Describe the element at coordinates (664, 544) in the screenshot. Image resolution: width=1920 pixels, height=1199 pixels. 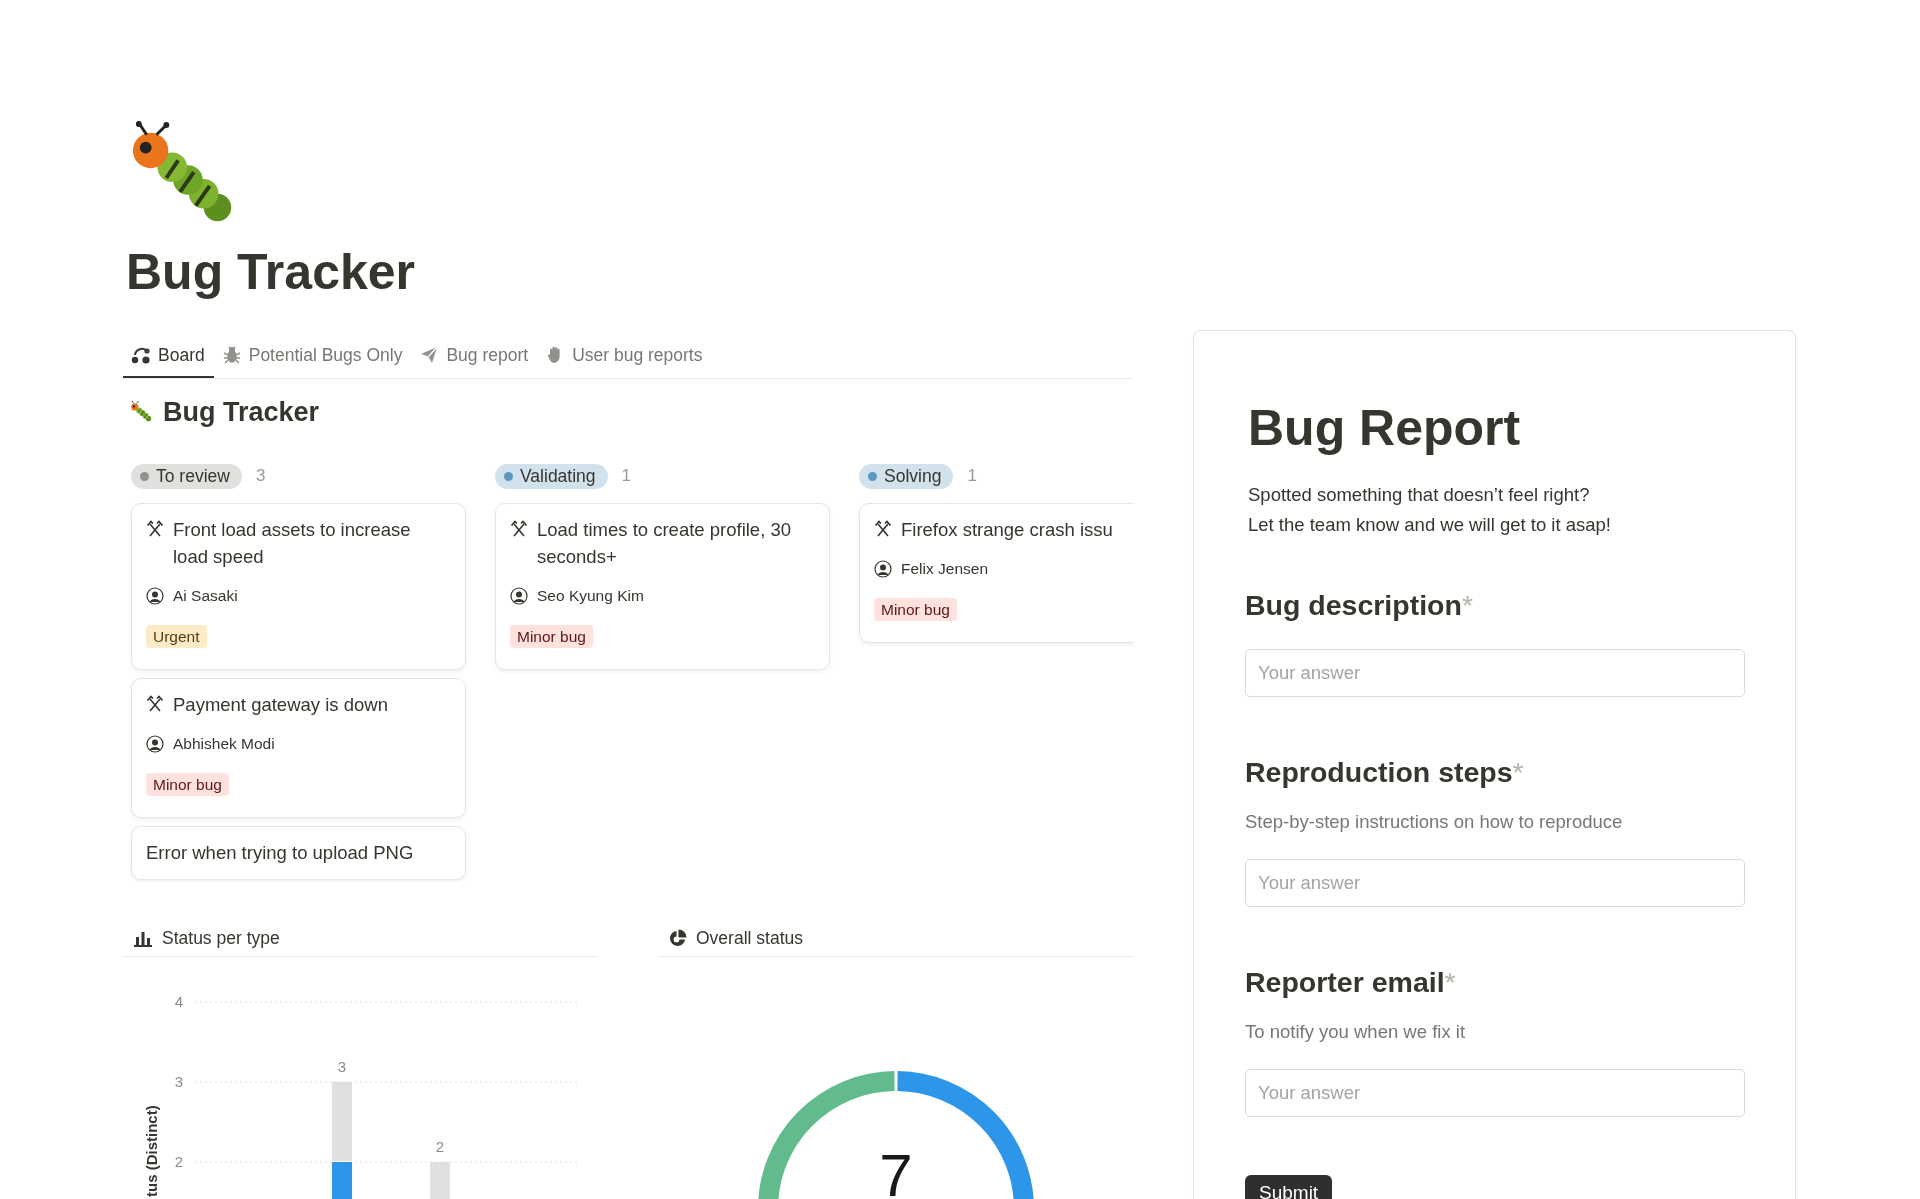
I see `card-title: Load times to create profile, 30 seconds+` at that location.